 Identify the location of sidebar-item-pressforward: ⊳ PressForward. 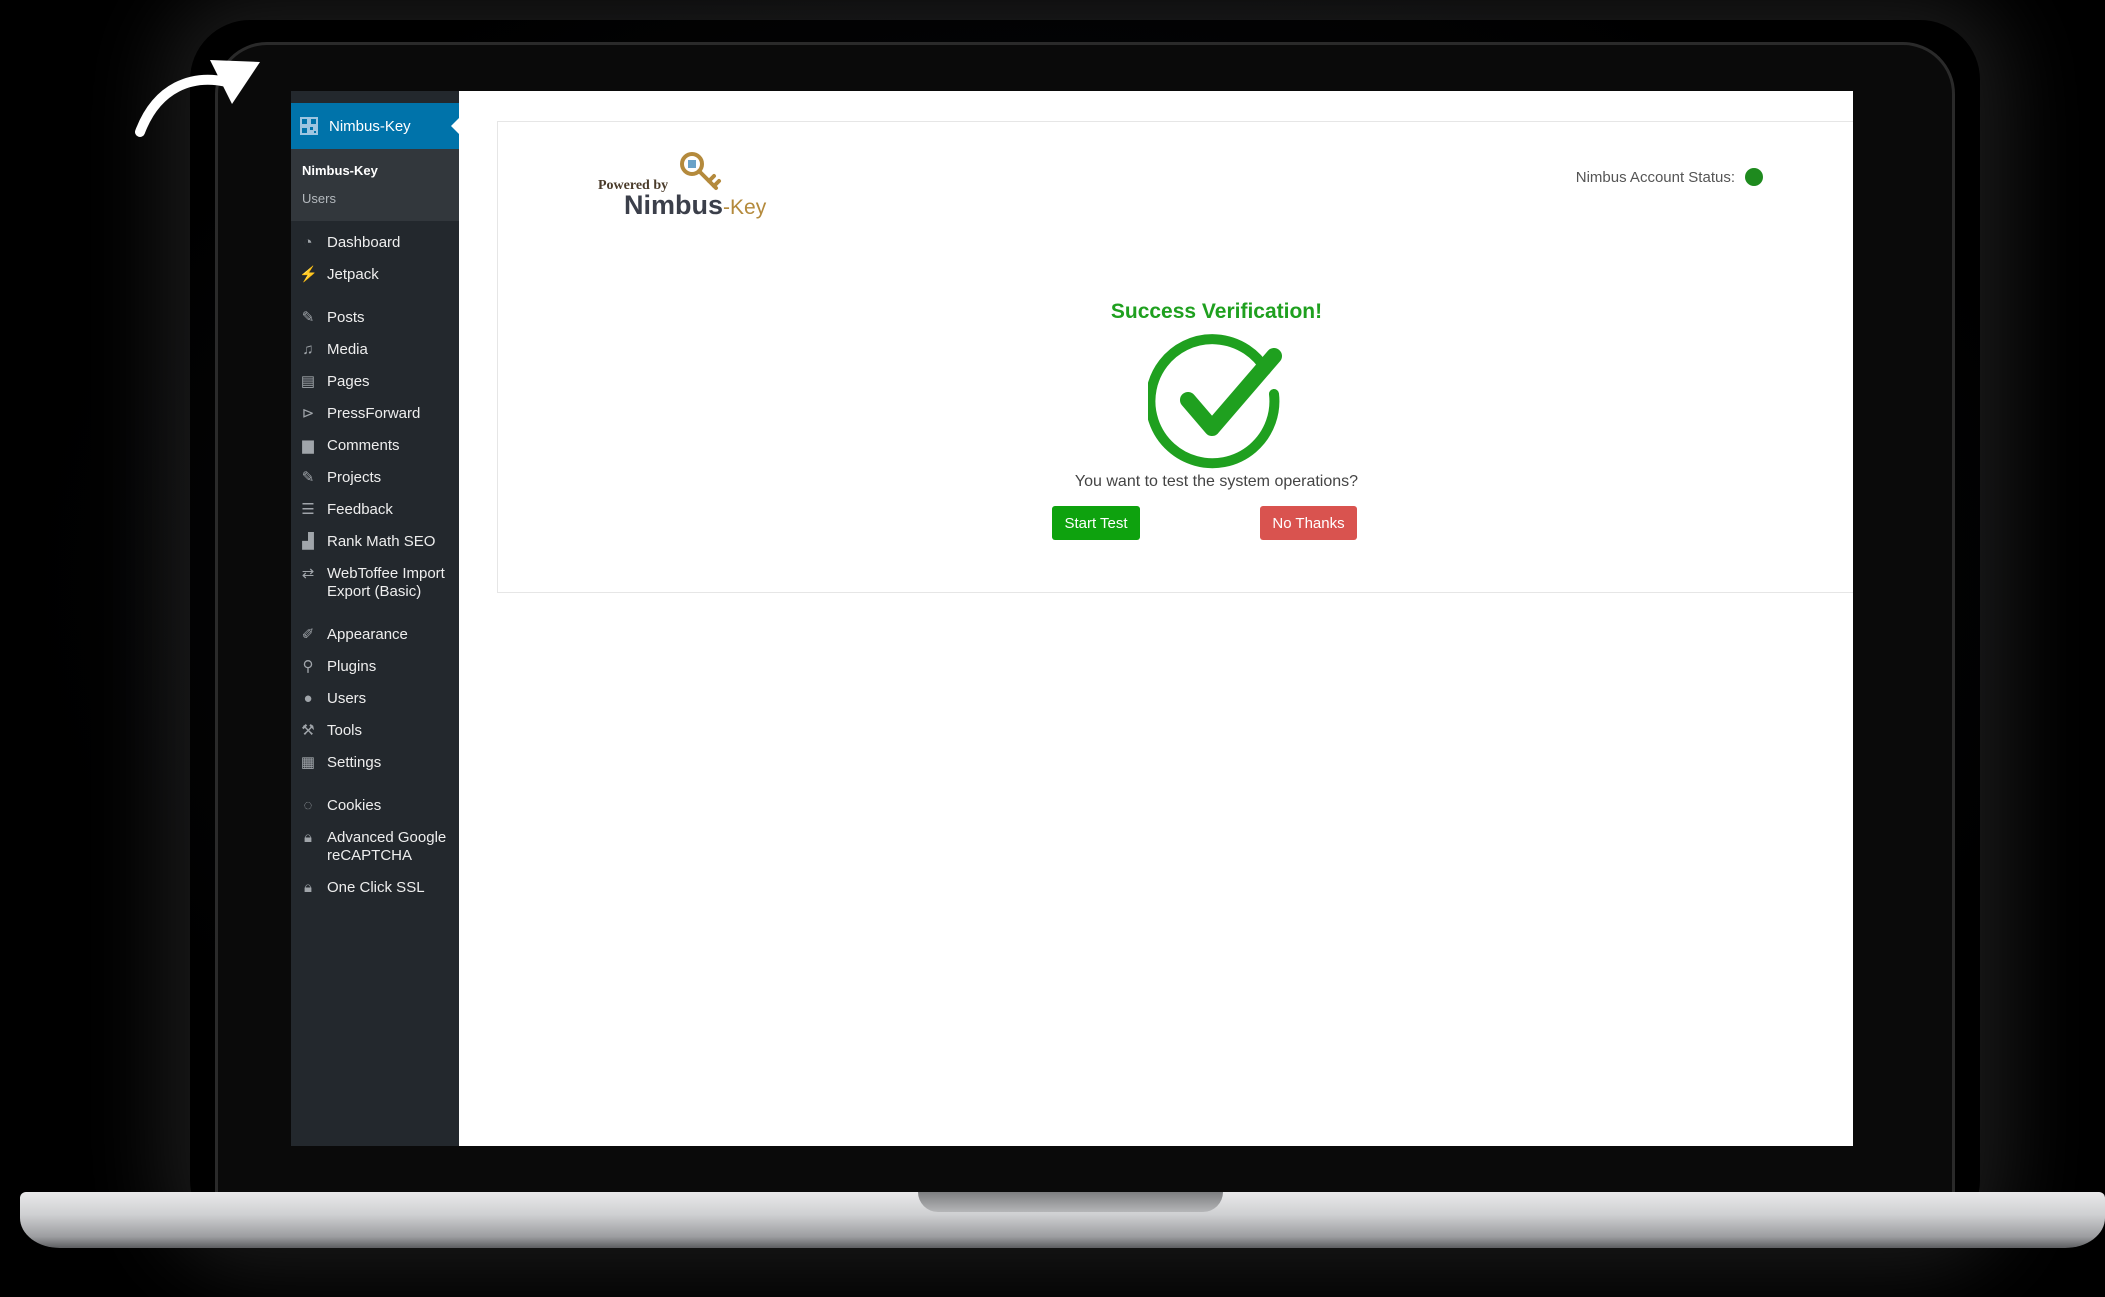
(375, 414).